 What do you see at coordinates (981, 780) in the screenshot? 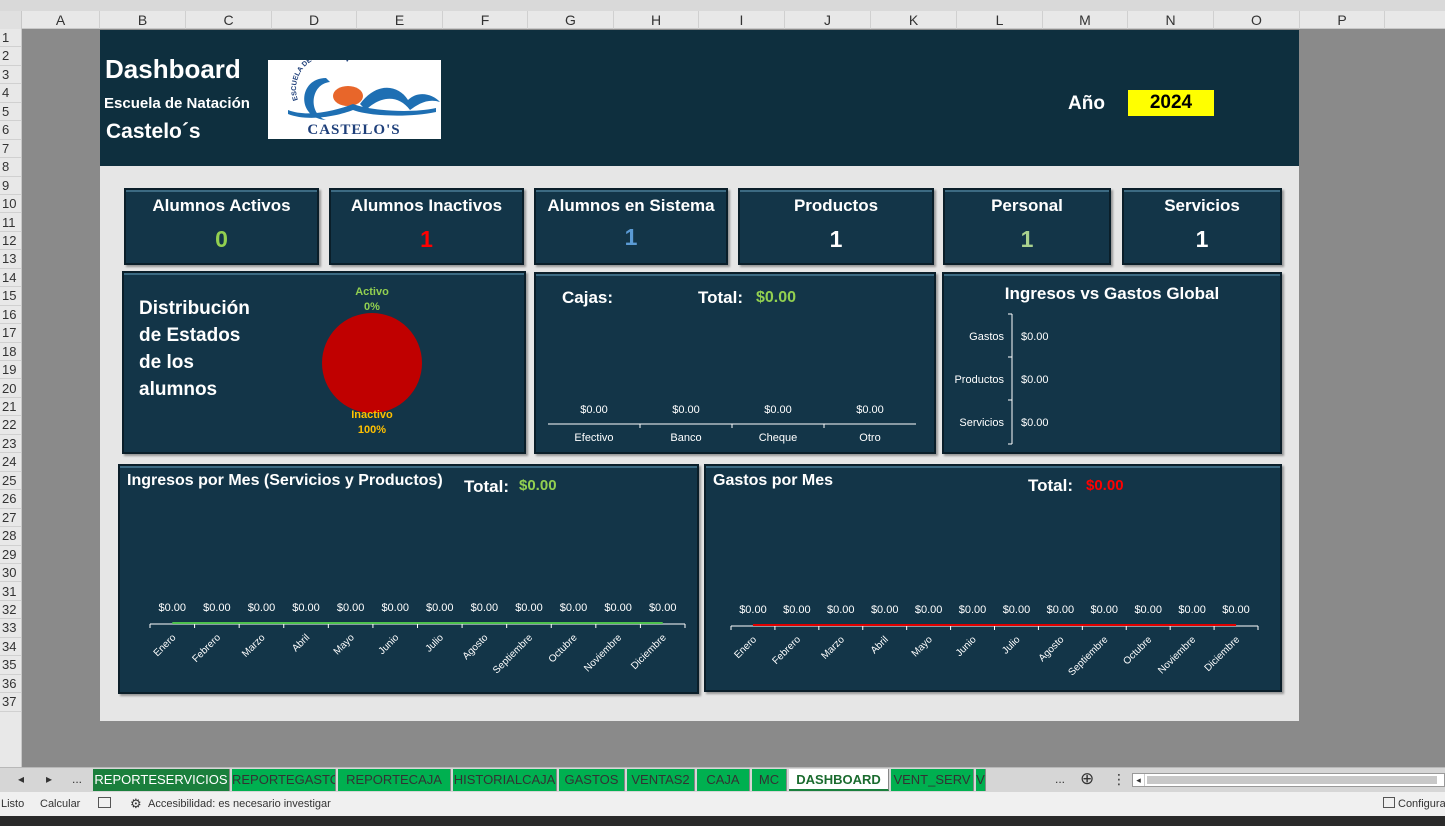
I see `sheet-tab-v: V` at bounding box center [981, 780].